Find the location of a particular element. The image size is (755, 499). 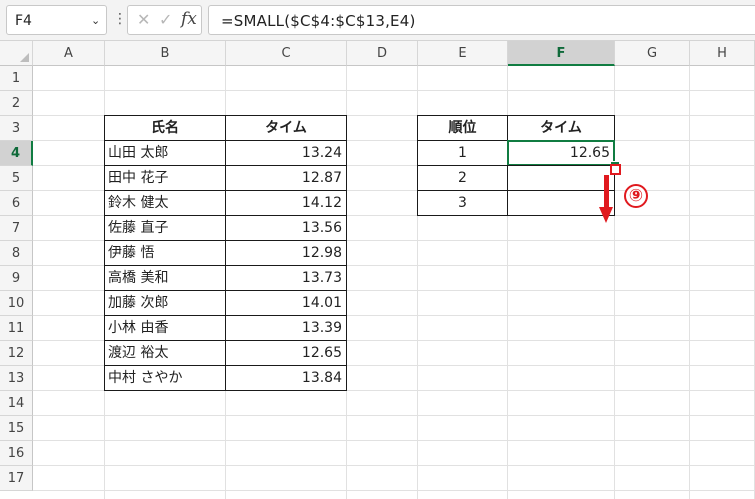

formula-text: =SMALL($C$4:$C$13,E4) is located at coordinates (318, 21).